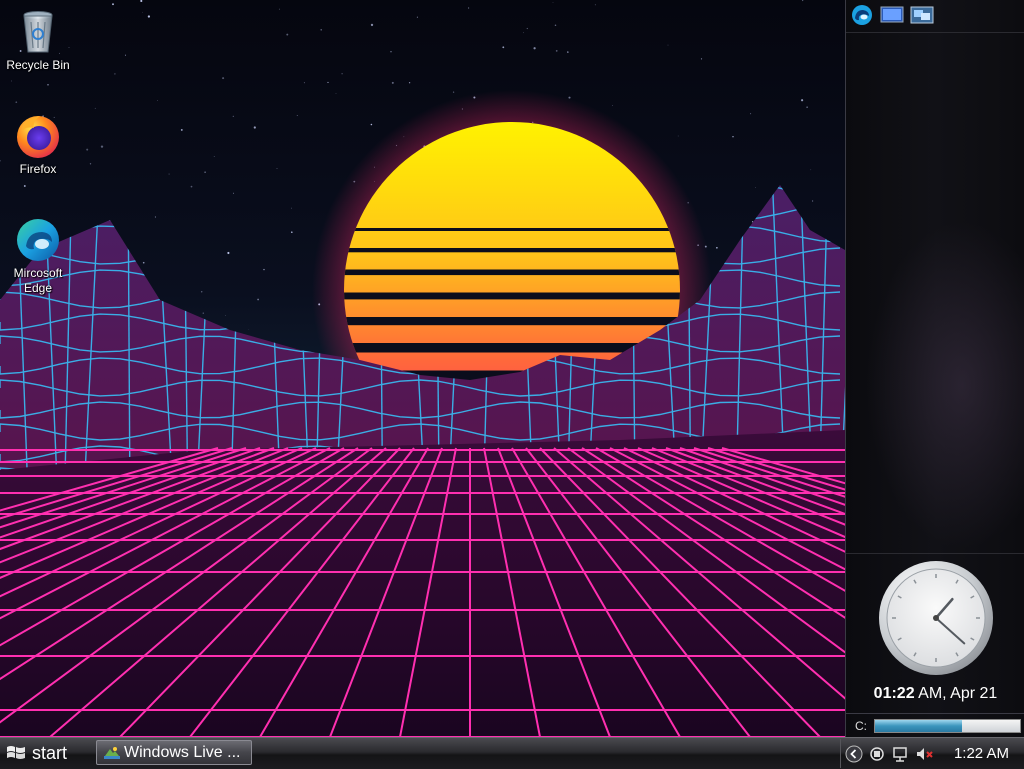 This screenshot has height=769, width=1024. Describe the element at coordinates (945, 385) in the screenshot. I see `sidebar-glow` at that location.